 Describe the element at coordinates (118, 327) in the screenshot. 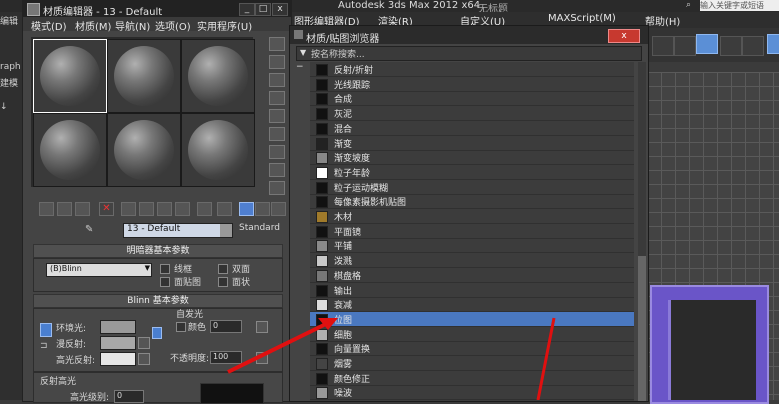

I see `ambient-color-swatch` at that location.